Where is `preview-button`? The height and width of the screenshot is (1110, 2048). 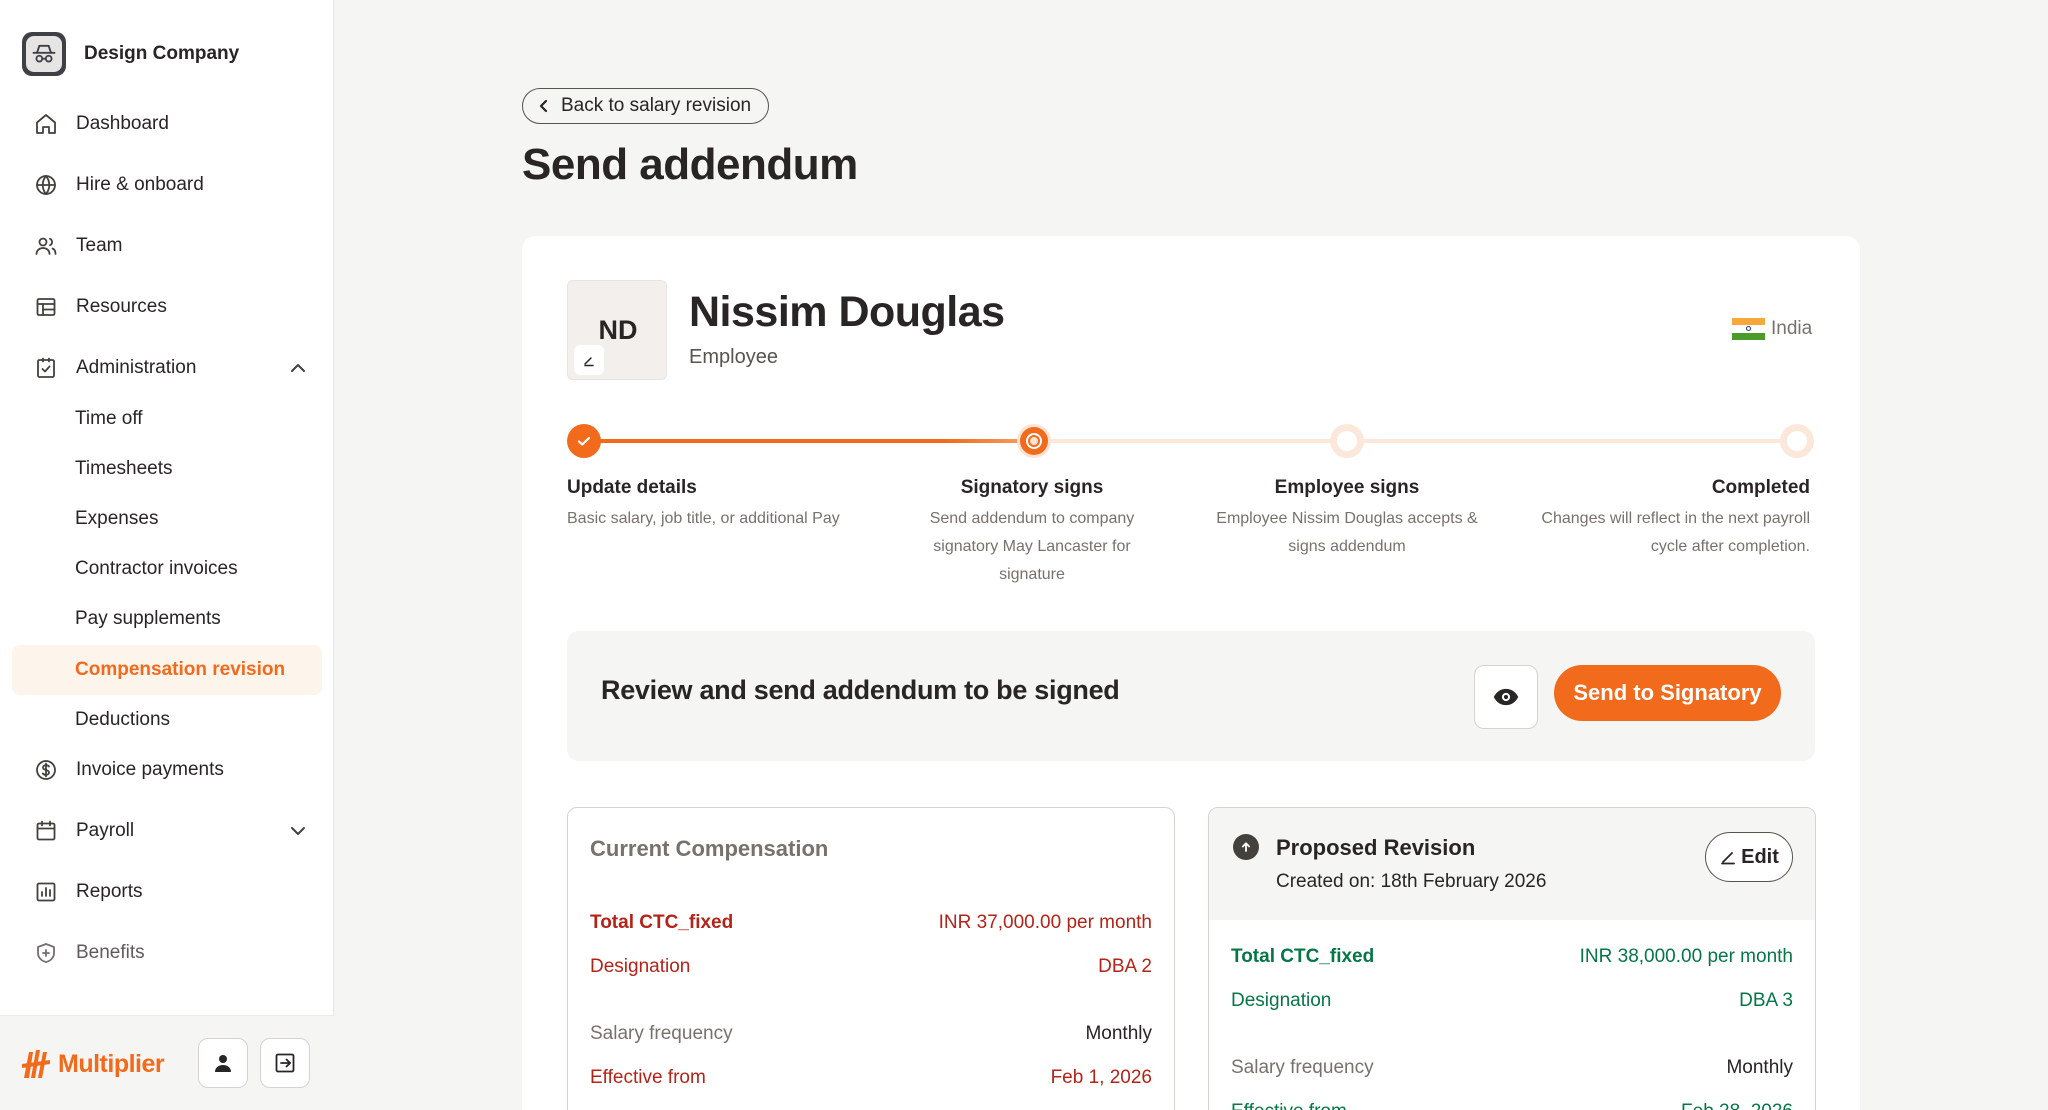 preview-button is located at coordinates (1506, 697).